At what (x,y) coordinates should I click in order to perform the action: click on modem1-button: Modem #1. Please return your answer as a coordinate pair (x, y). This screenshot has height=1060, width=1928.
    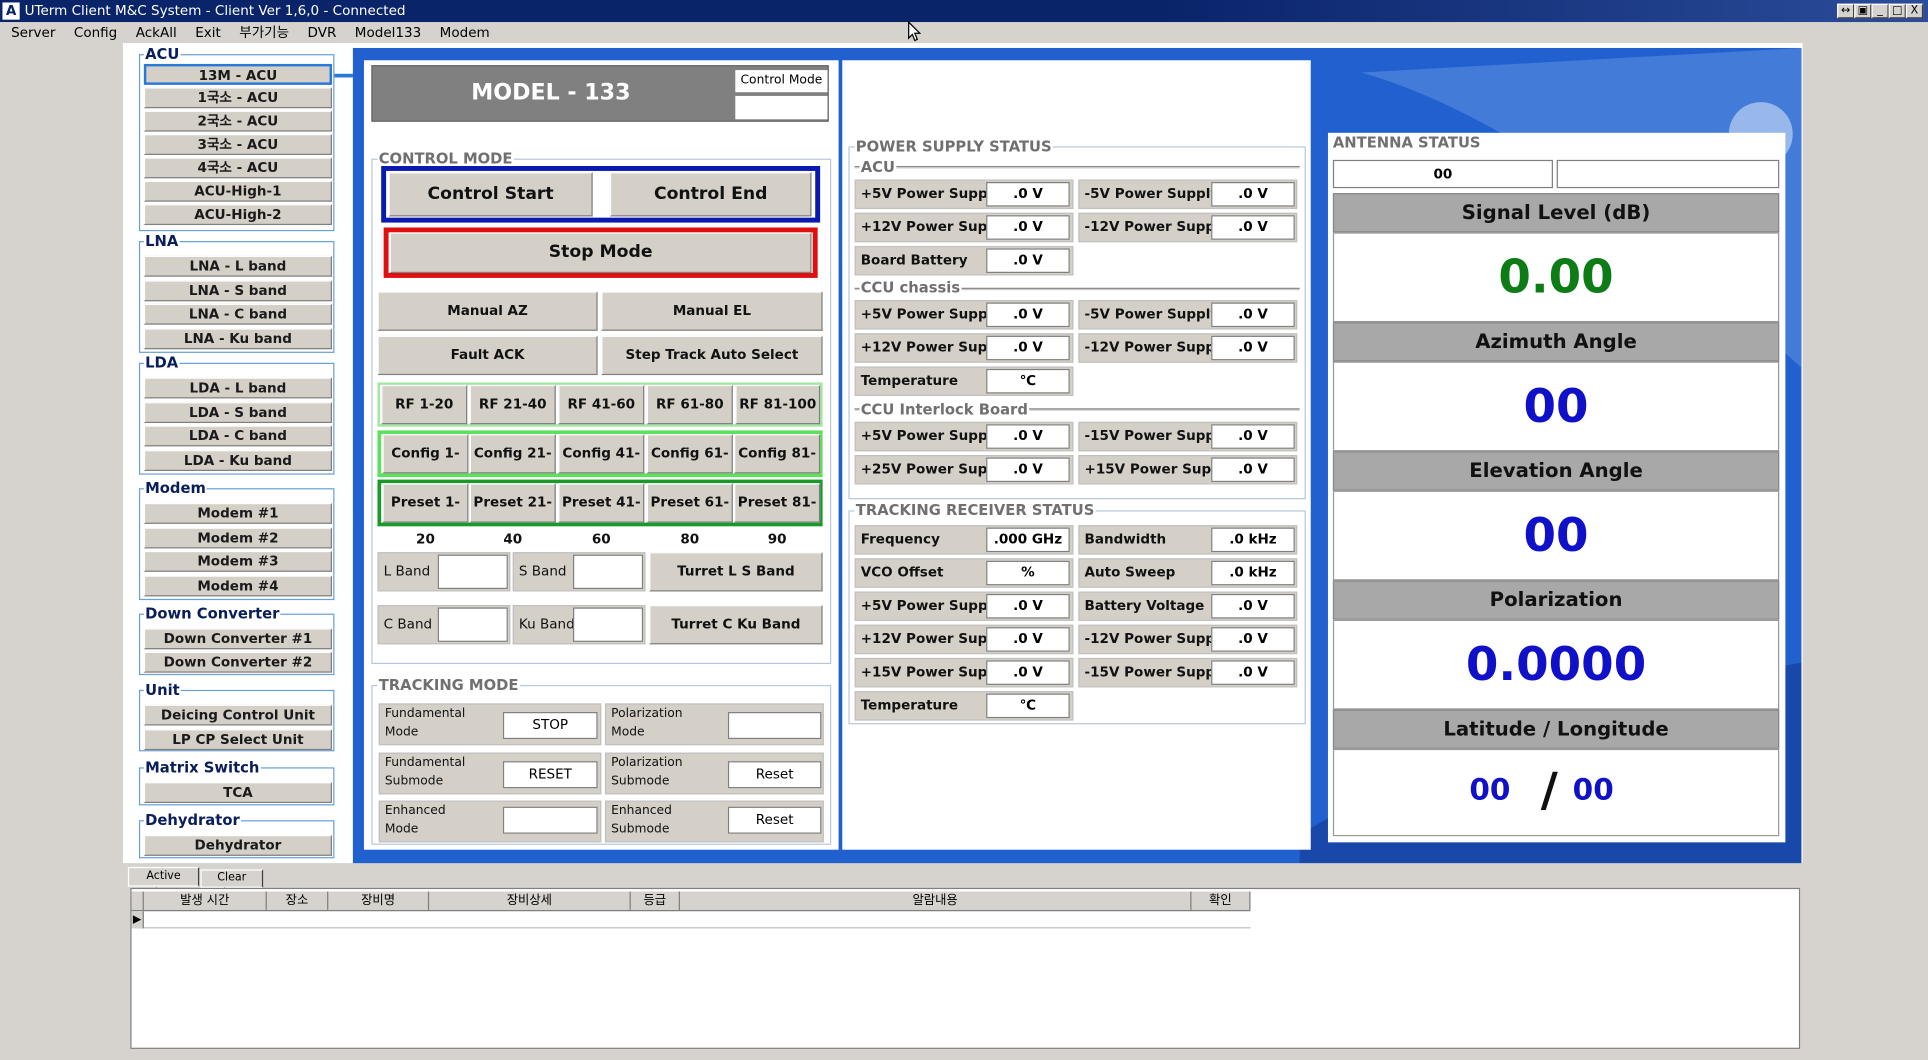
    Looking at the image, I should click on (237, 513).